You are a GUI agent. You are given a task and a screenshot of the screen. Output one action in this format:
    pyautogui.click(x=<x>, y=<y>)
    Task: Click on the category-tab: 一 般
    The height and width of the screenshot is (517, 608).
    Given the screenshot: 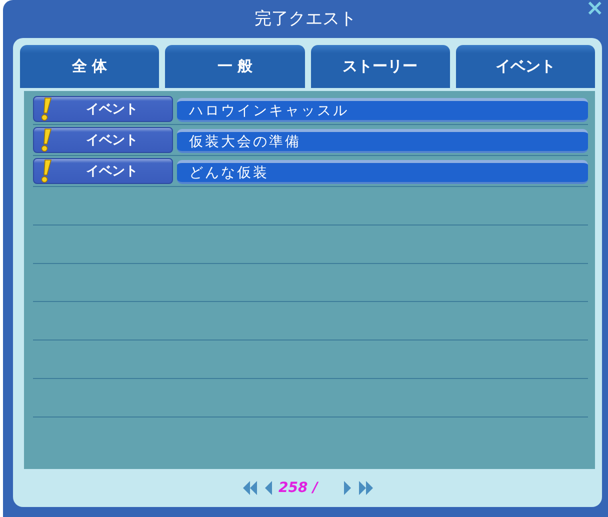 What is the action you would take?
    pyautogui.click(x=234, y=66)
    